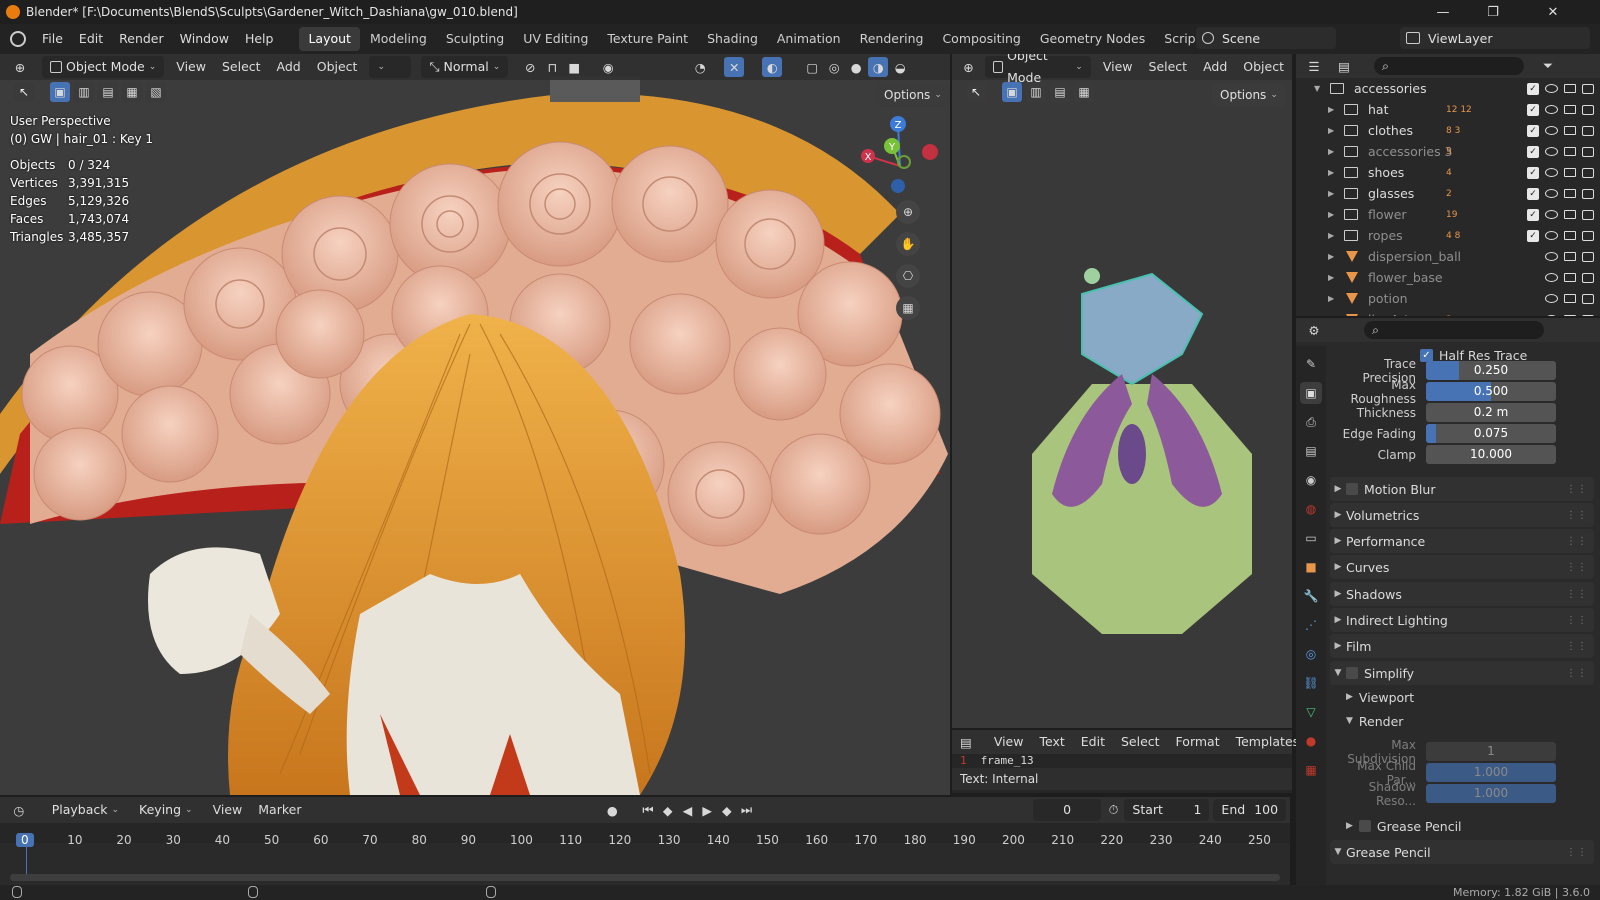  I want to click on panel-motion-blur: ▶ Motion Blur ⋮⋮, so click(1462, 489).